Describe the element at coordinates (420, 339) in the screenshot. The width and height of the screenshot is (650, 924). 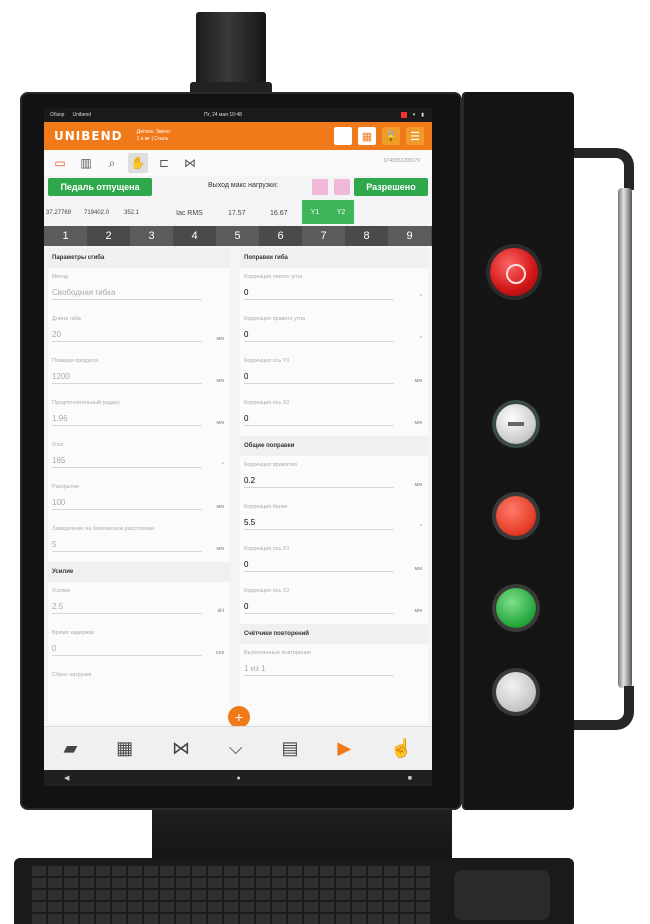
I see `right-angle-unit: °` at that location.